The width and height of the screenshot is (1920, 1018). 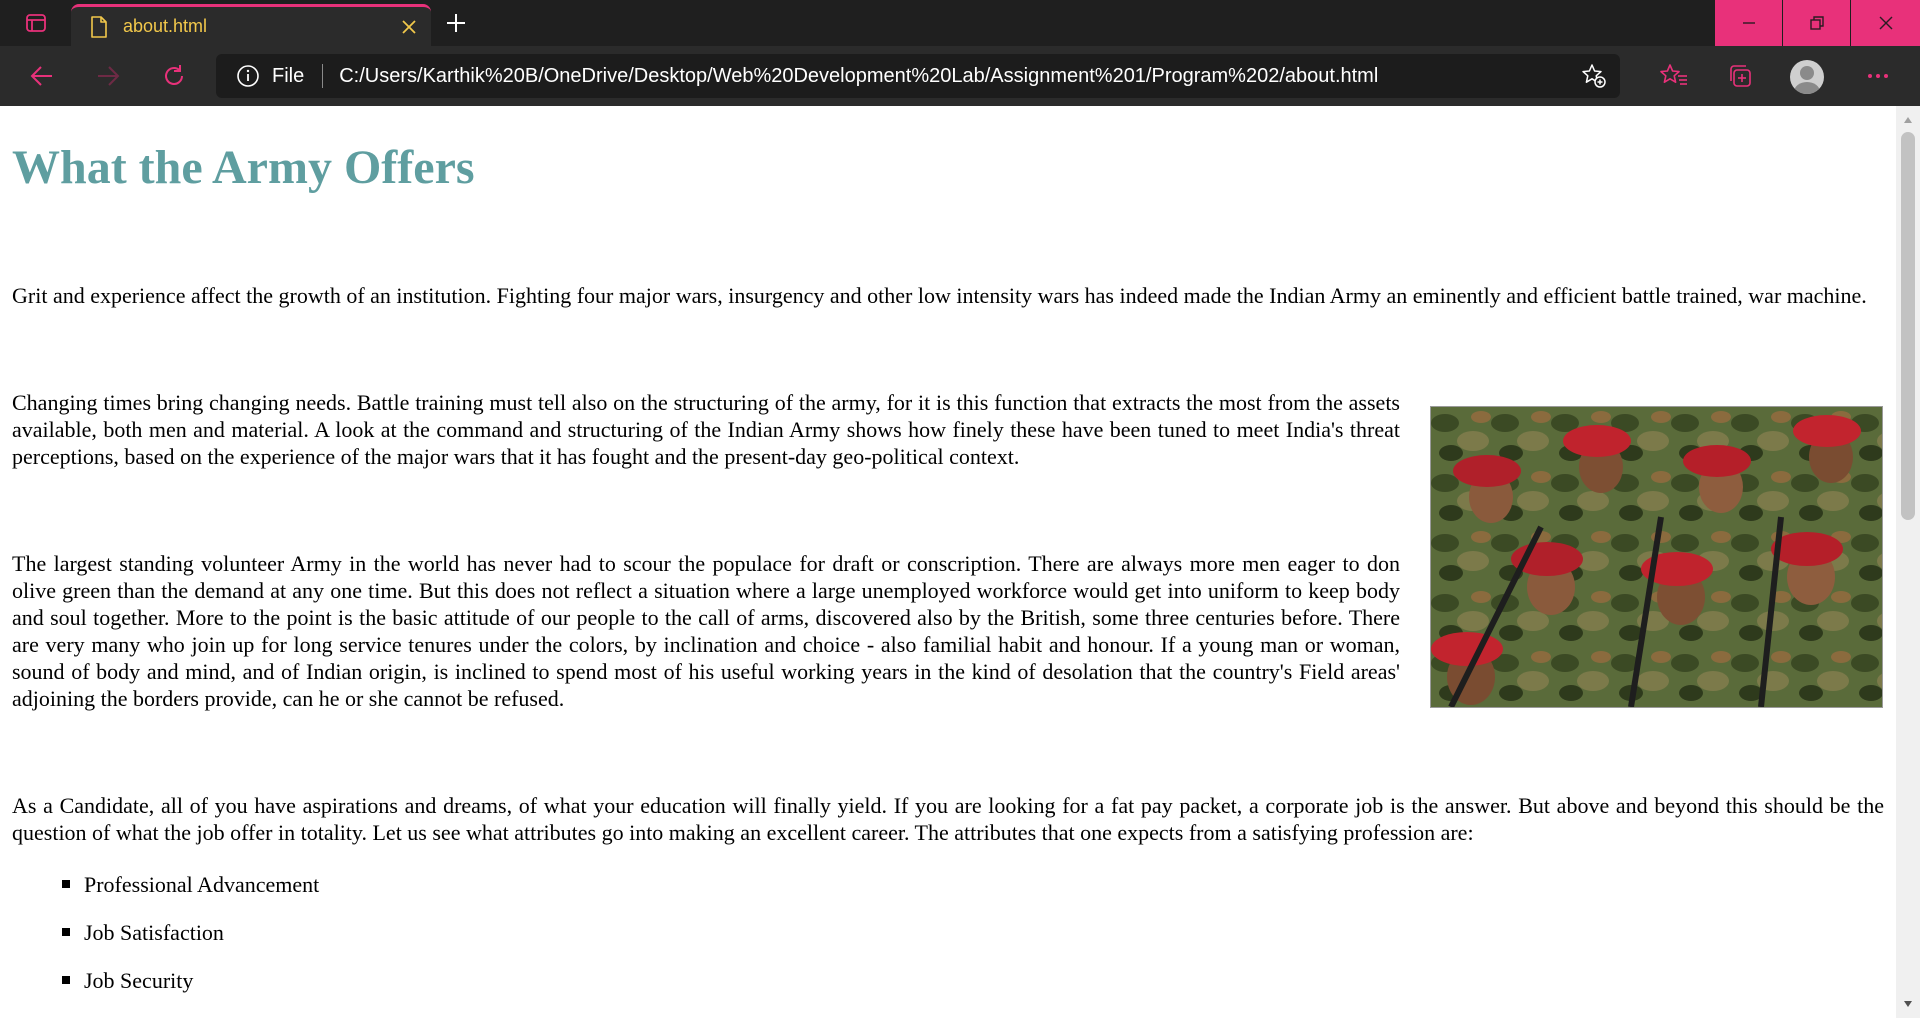 What do you see at coordinates (154, 932) in the screenshot?
I see `list-item-label: Job Satisfaction` at bounding box center [154, 932].